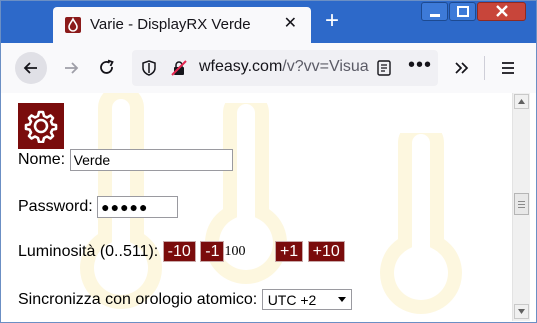 This screenshot has height=323, width=537. I want to click on vertical-scrollbar, so click(521, 207).